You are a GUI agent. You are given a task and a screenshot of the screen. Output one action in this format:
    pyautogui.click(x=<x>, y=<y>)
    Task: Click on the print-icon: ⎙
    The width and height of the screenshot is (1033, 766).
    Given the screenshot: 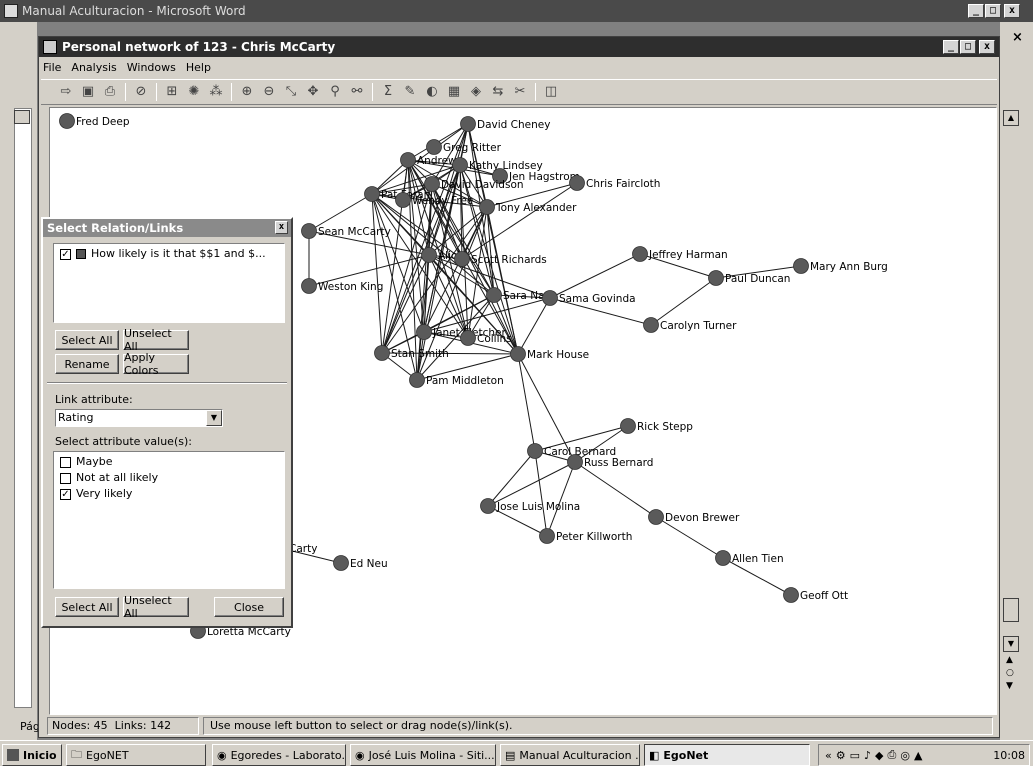 What is the action you would take?
    pyautogui.click(x=110, y=92)
    